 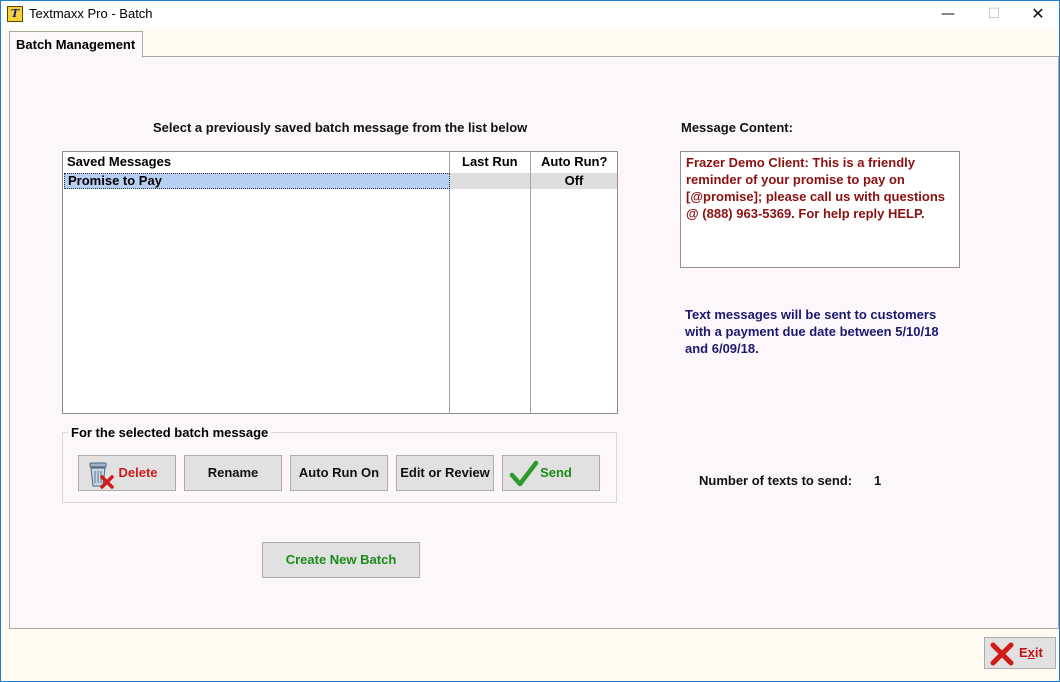 What do you see at coordinates (1037, 15) in the screenshot?
I see `close-button: ✕` at bounding box center [1037, 15].